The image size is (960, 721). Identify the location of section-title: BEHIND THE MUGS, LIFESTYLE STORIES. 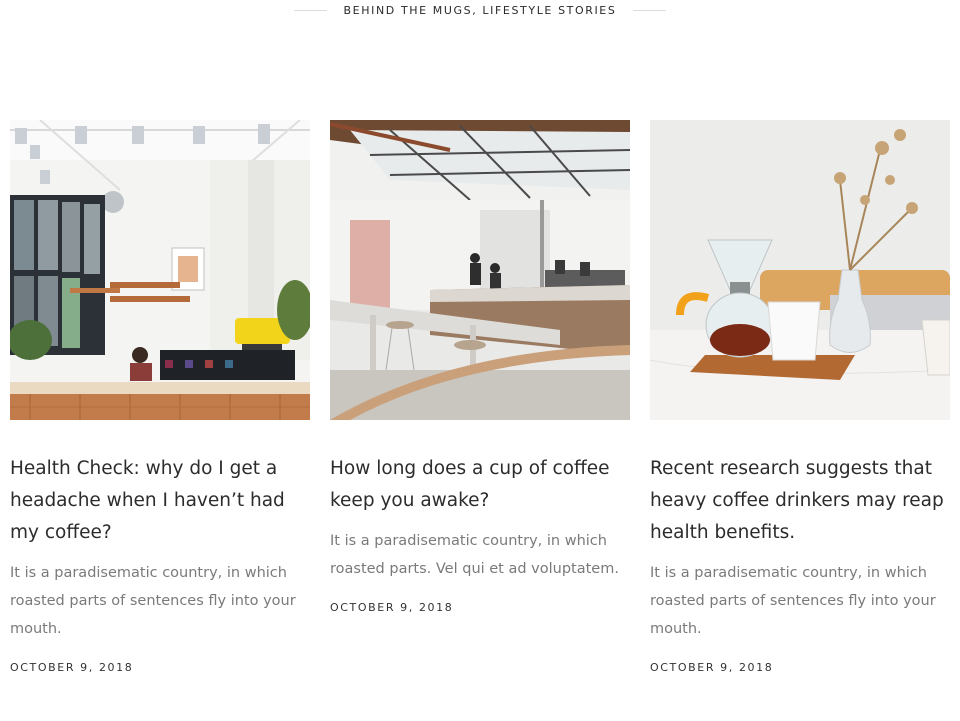
(480, 10).